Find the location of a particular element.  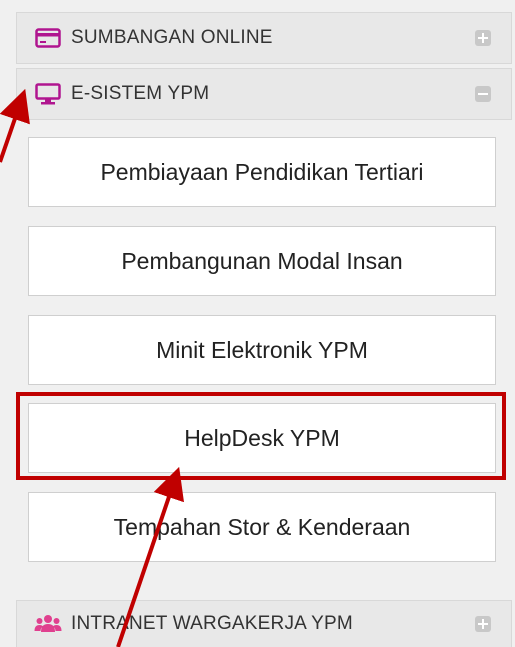

submenu-item-label: HelpDesk YPM is located at coordinates (262, 437).